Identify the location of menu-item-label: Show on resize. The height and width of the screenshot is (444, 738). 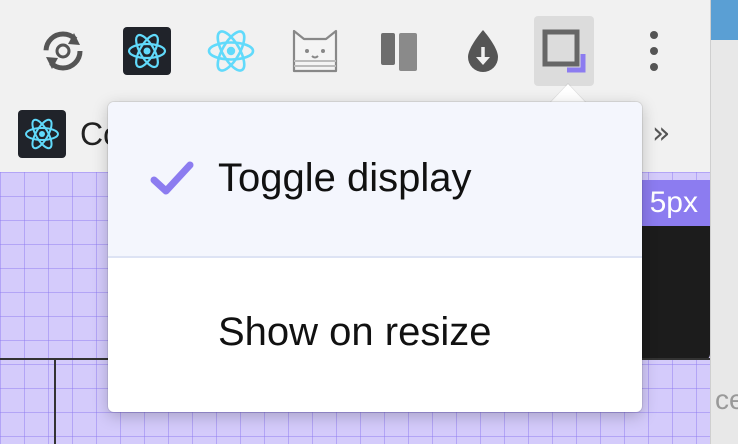
(355, 332).